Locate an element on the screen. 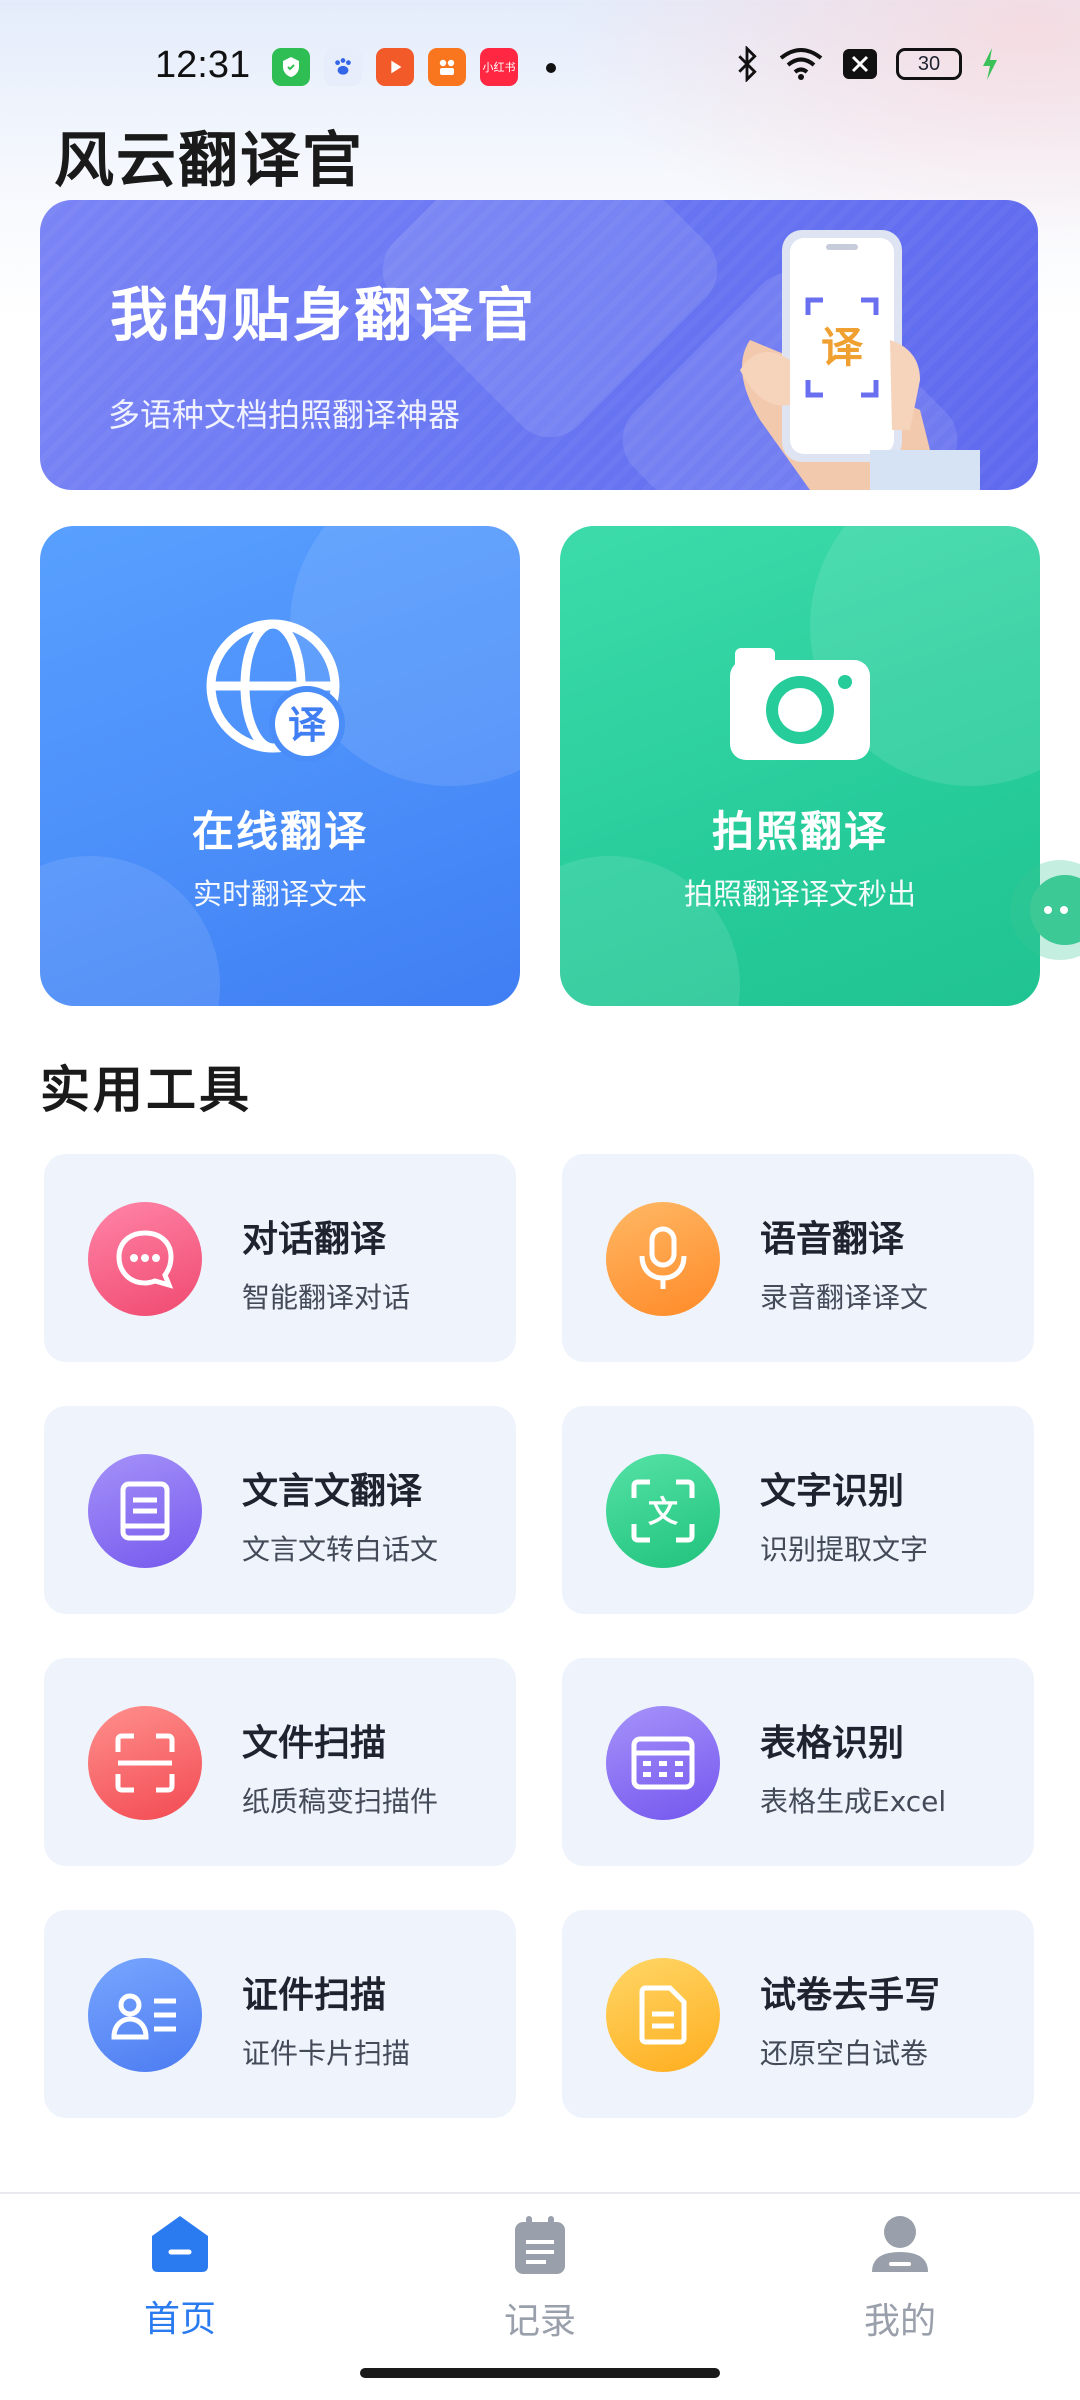  tool-card-dialog-translate: 对话翻译 智能翻译对话 is located at coordinates (280, 1258).